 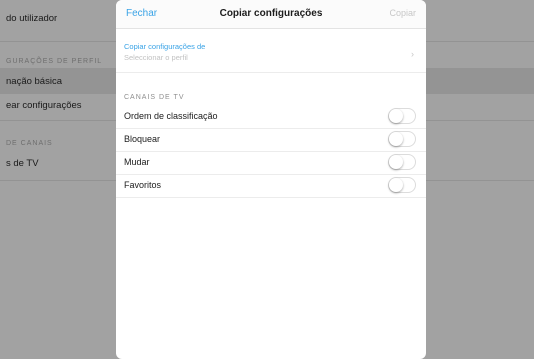 What do you see at coordinates (54, 61) in the screenshot?
I see `background-section-header: GURAÇÕES DE PERFIL` at bounding box center [54, 61].